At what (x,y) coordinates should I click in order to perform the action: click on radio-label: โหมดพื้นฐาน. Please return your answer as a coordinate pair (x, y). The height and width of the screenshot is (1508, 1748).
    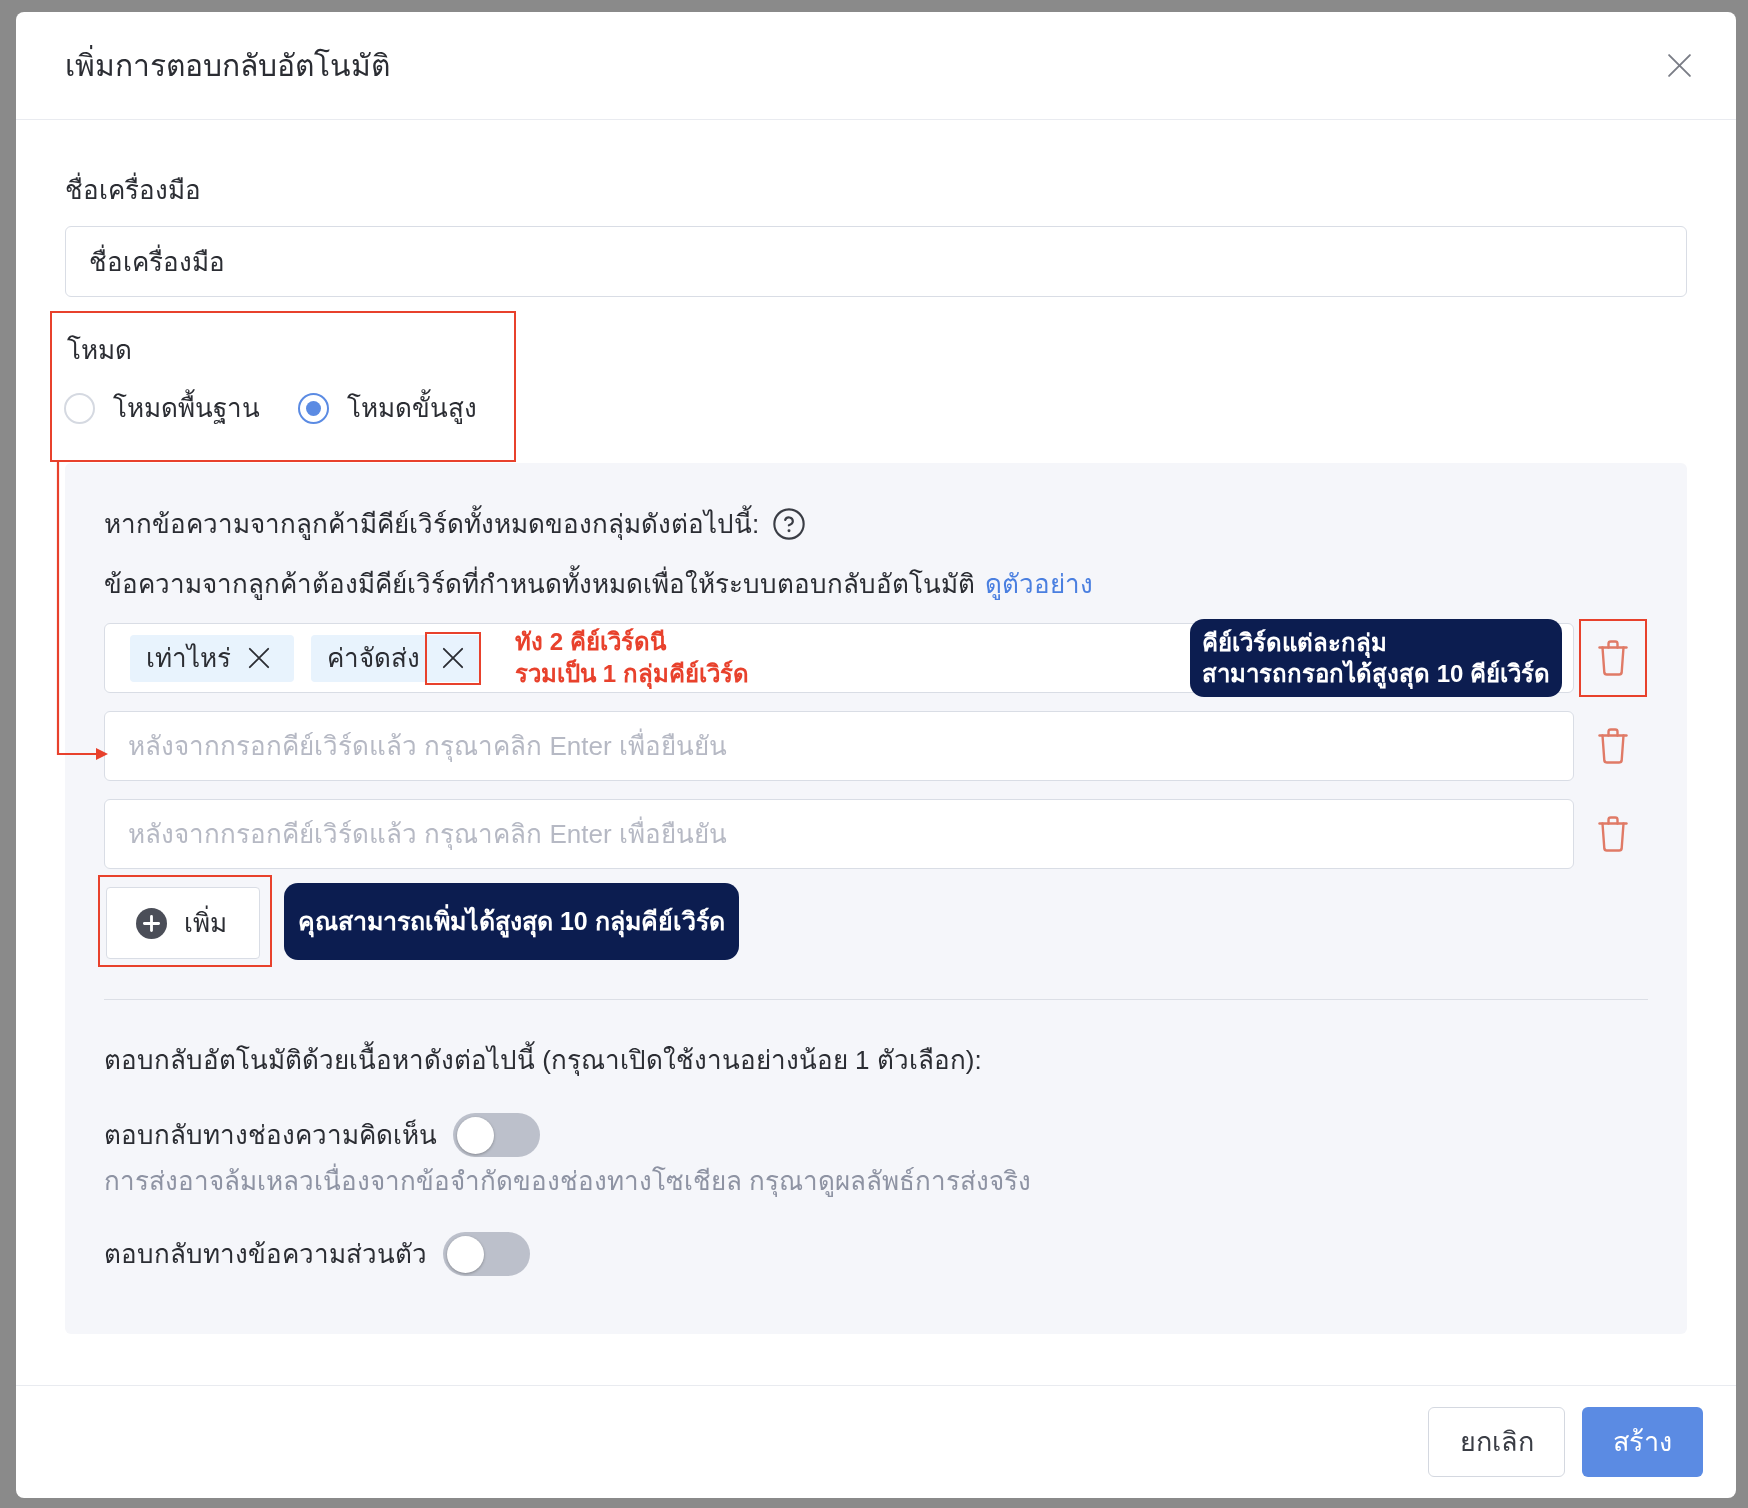
    Looking at the image, I should click on (186, 408).